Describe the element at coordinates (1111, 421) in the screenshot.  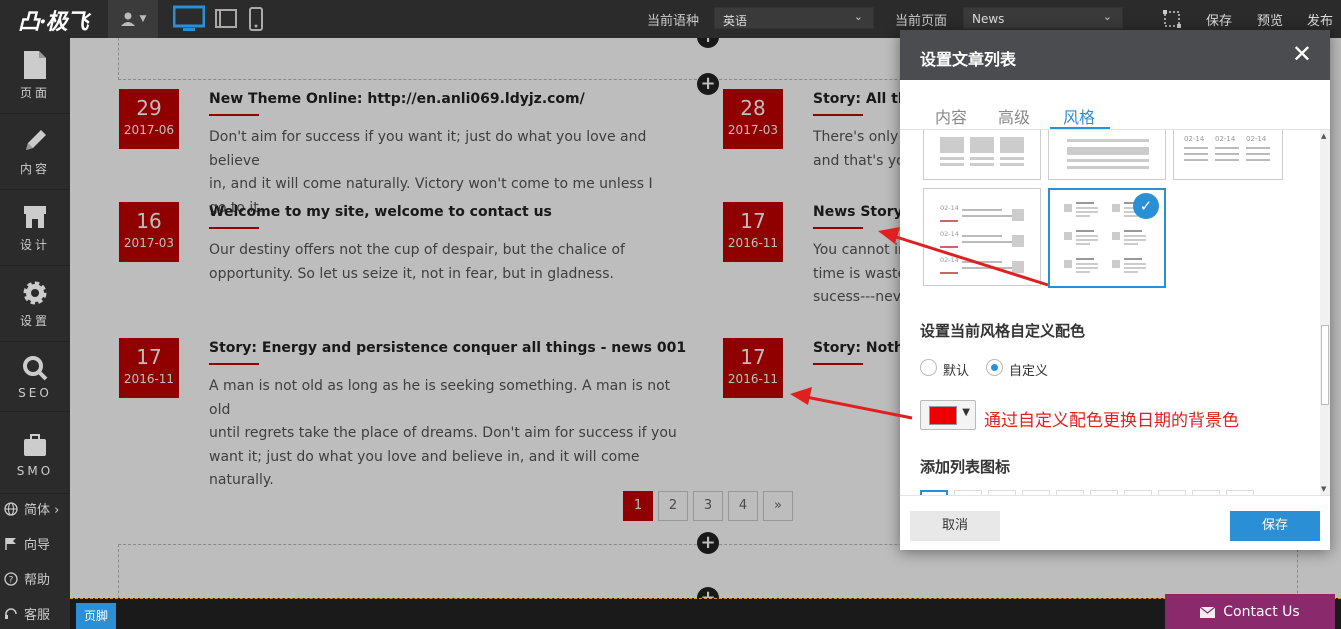
I see `annotation-text: 通过自定义配色更换日期的背景色` at that location.